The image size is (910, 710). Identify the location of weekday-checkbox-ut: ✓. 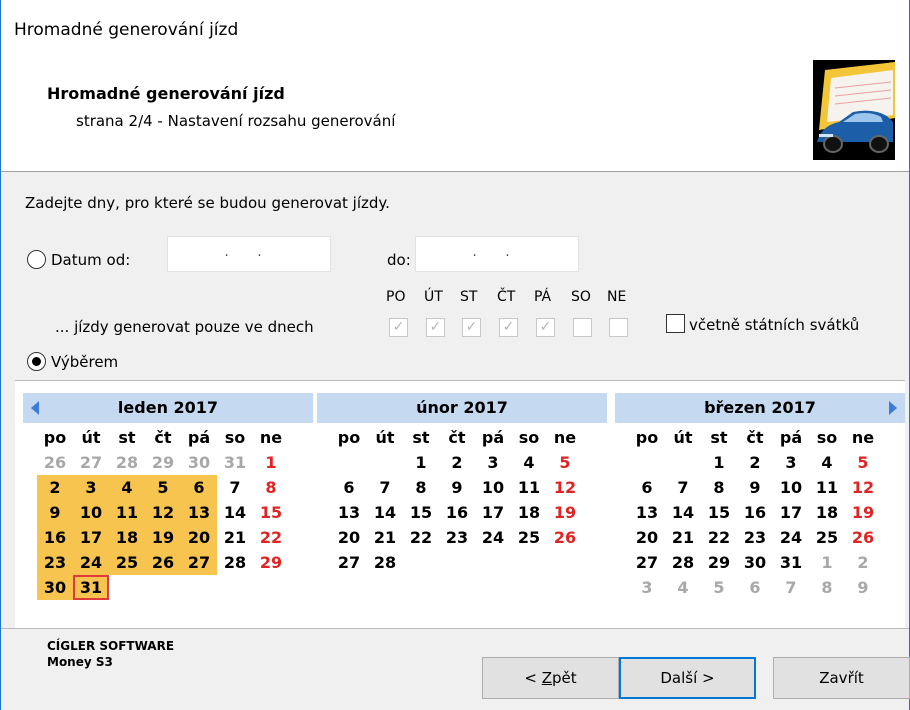
(435, 327).